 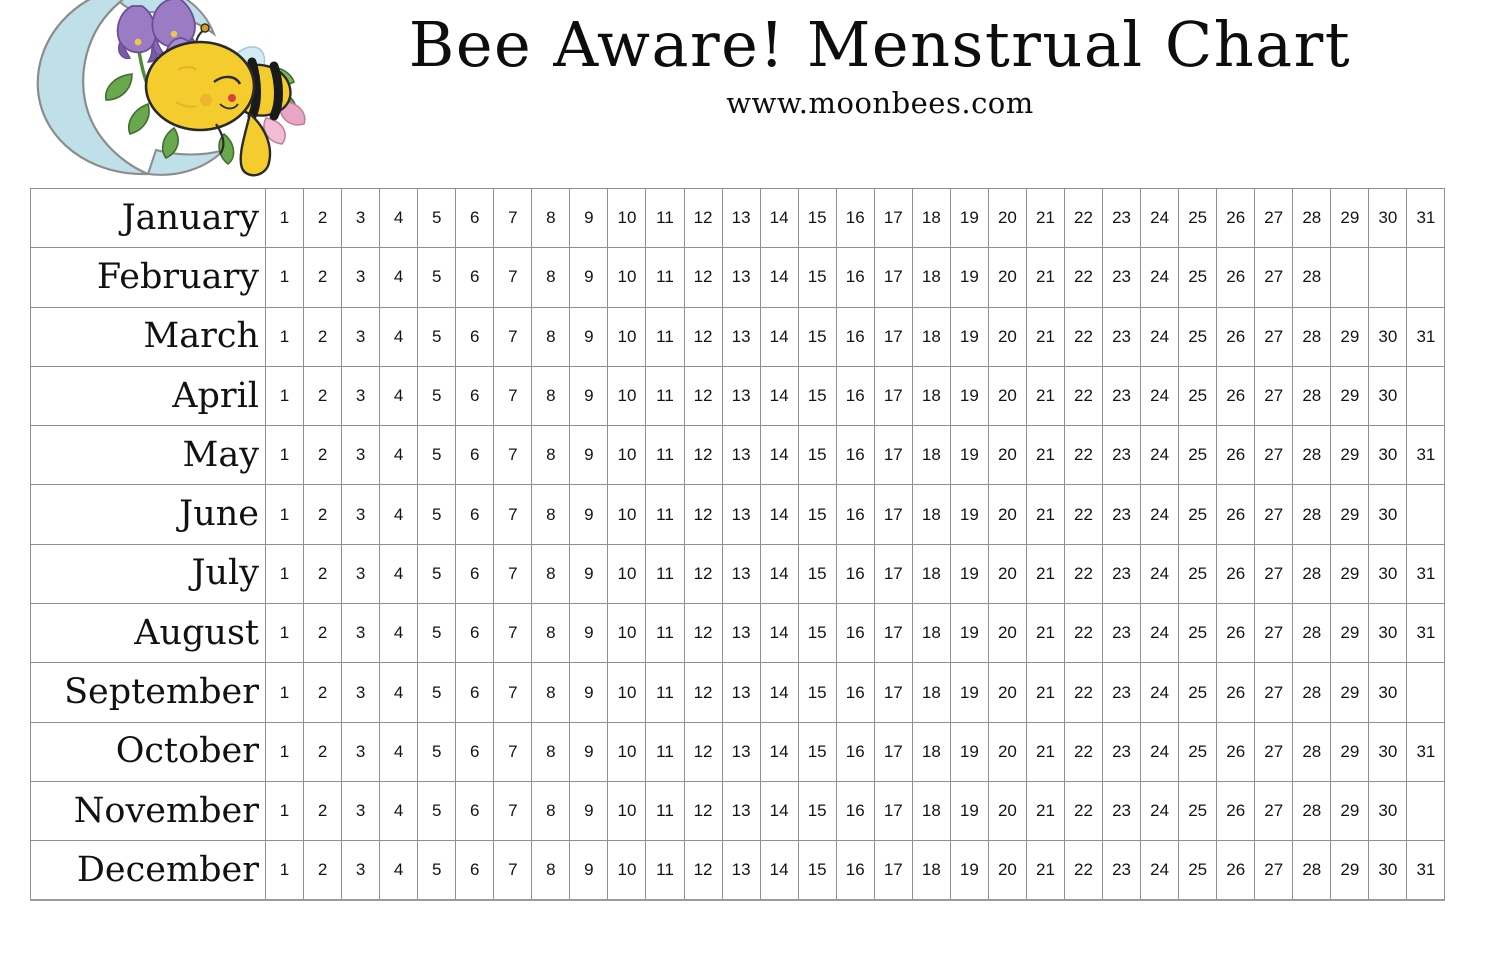 I want to click on day-cell-december-6: 6, so click(x=475, y=870).